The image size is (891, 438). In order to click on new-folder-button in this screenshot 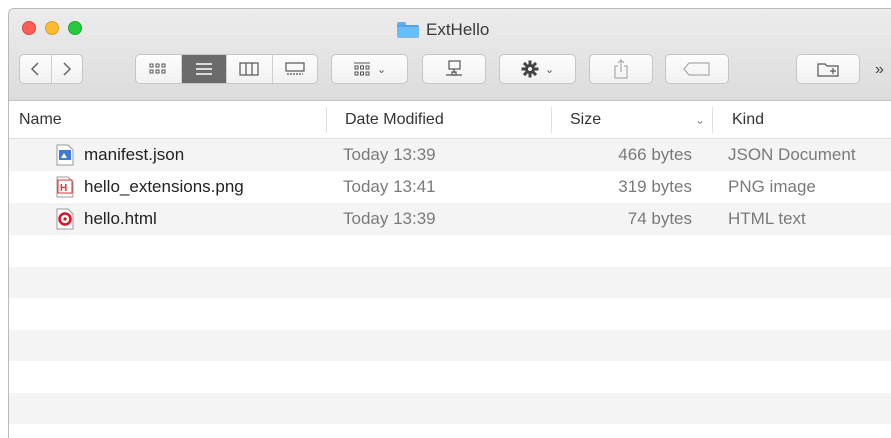, I will do `click(828, 69)`.